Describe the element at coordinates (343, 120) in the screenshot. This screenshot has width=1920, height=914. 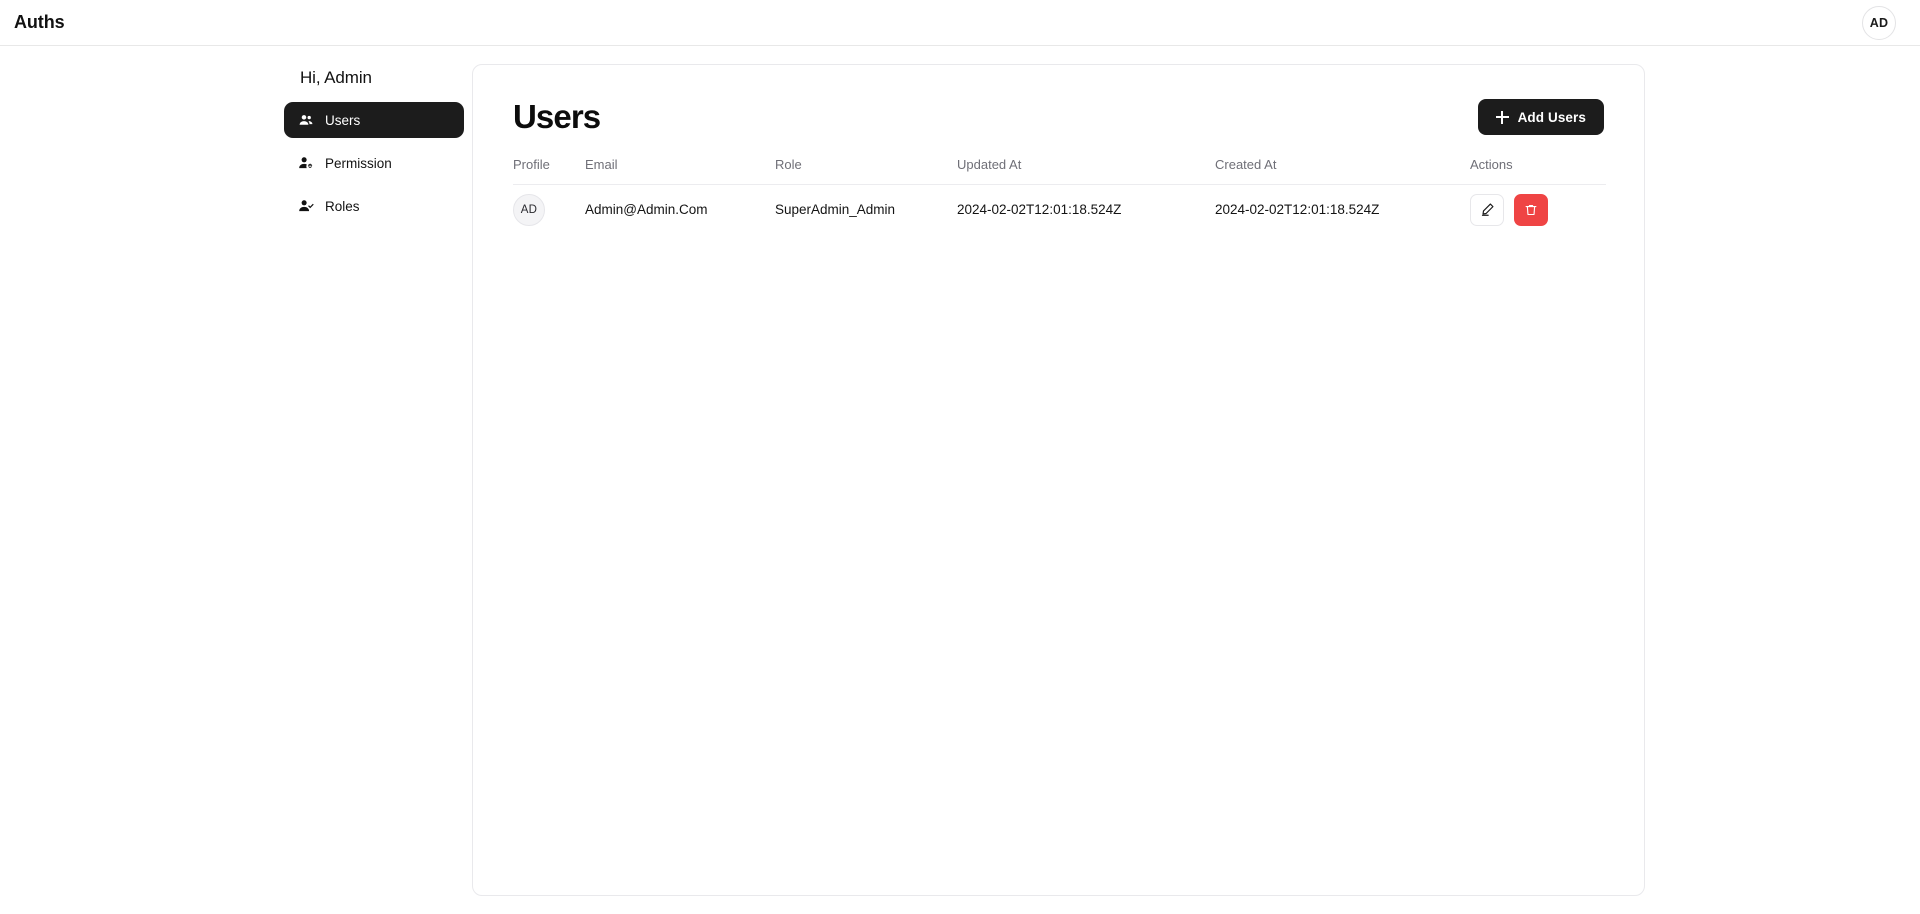
I see `sidebar-item-label: Users` at that location.